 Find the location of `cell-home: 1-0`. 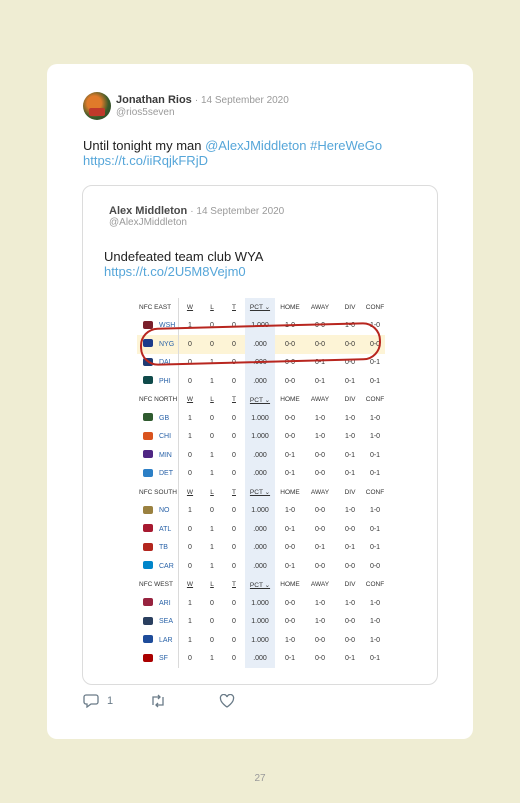

cell-home: 1-0 is located at coordinates (290, 511).